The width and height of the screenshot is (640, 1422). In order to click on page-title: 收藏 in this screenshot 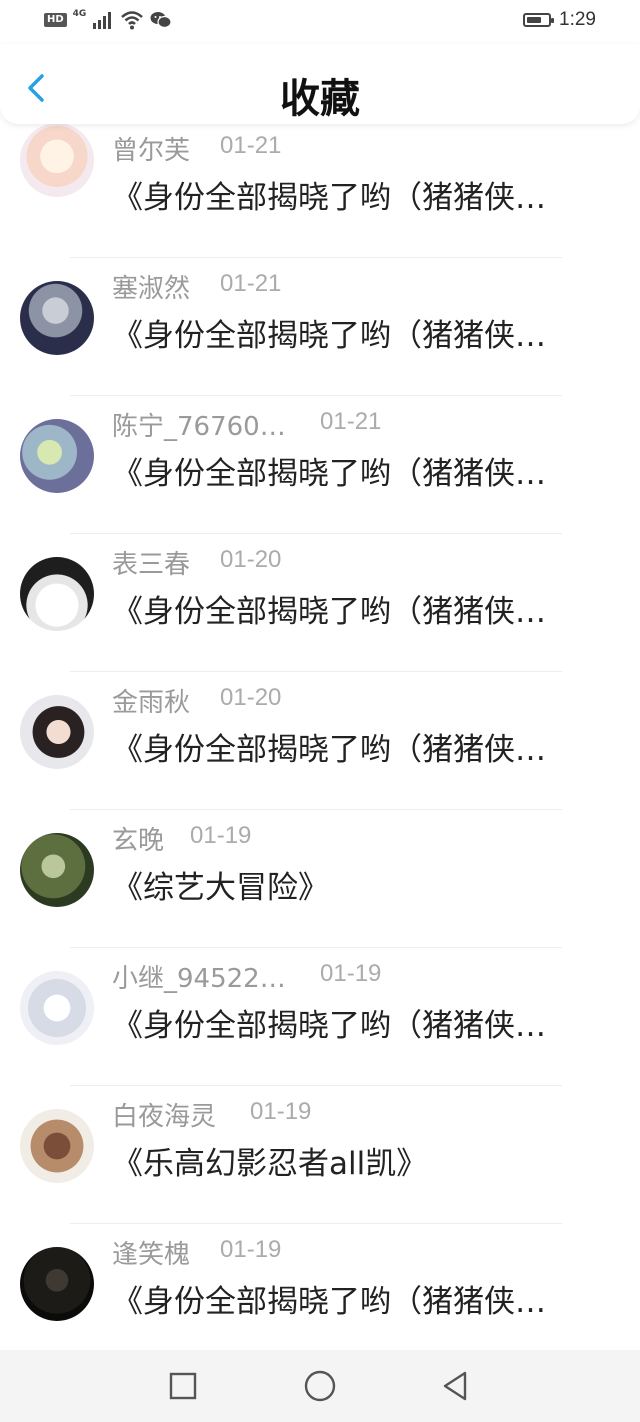, I will do `click(320, 99)`.